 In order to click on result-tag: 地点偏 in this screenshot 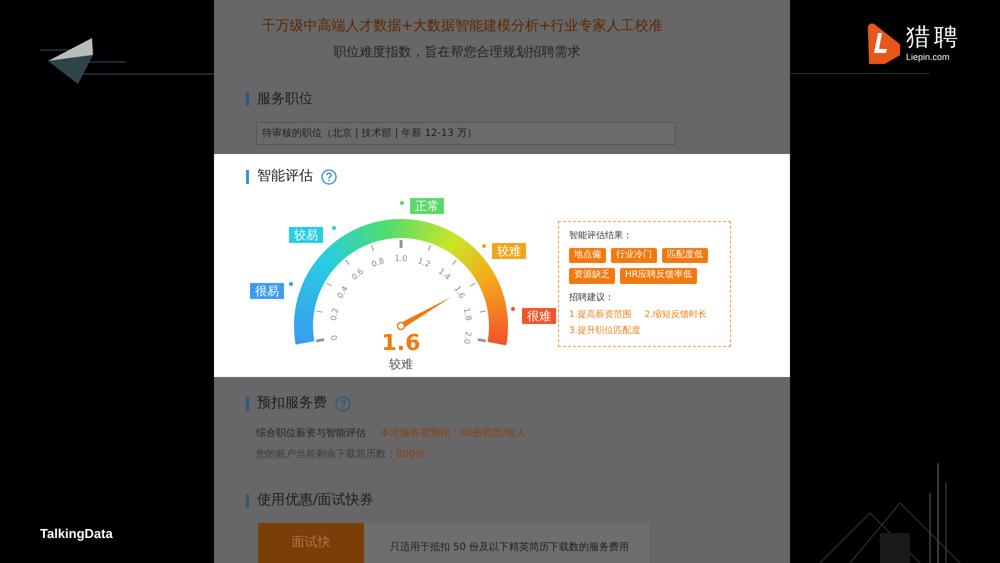, I will do `click(587, 255)`.